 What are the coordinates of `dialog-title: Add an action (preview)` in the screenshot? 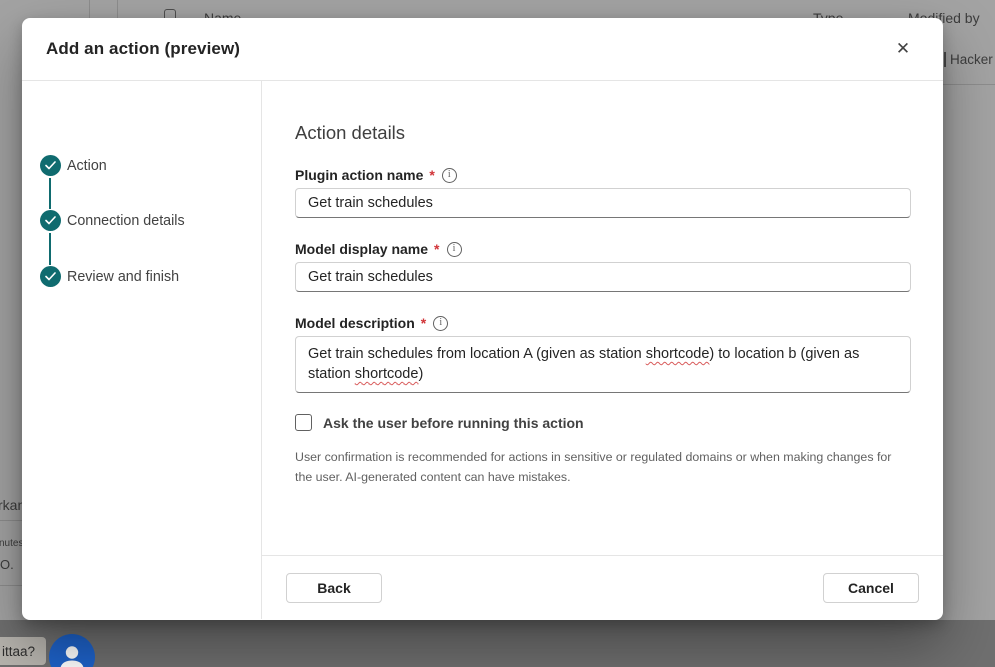 It's located at (143, 48).